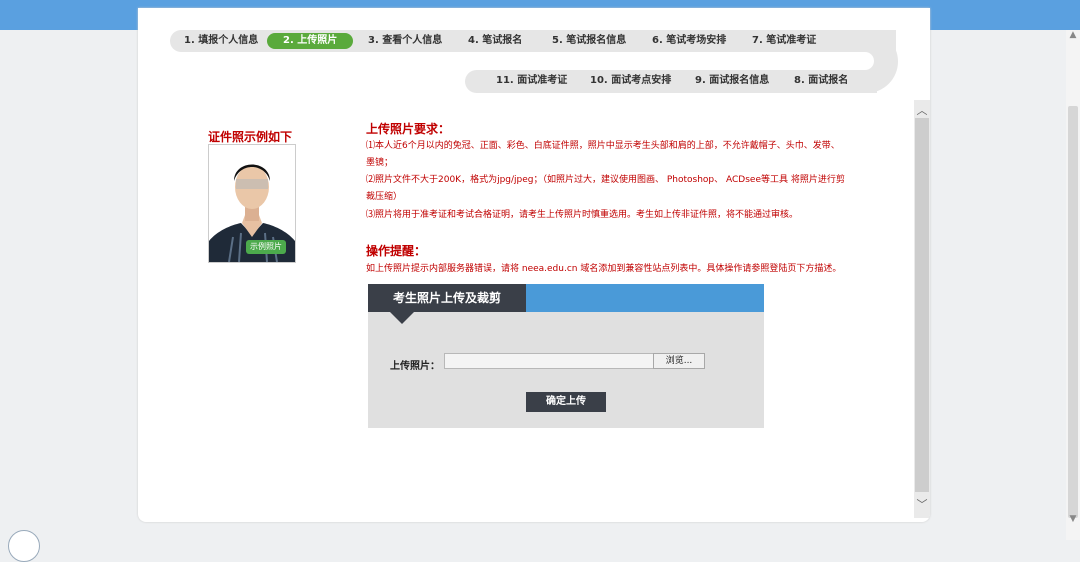 This screenshot has height=562, width=1080. I want to click on corner-circle-icon, so click(24, 546).